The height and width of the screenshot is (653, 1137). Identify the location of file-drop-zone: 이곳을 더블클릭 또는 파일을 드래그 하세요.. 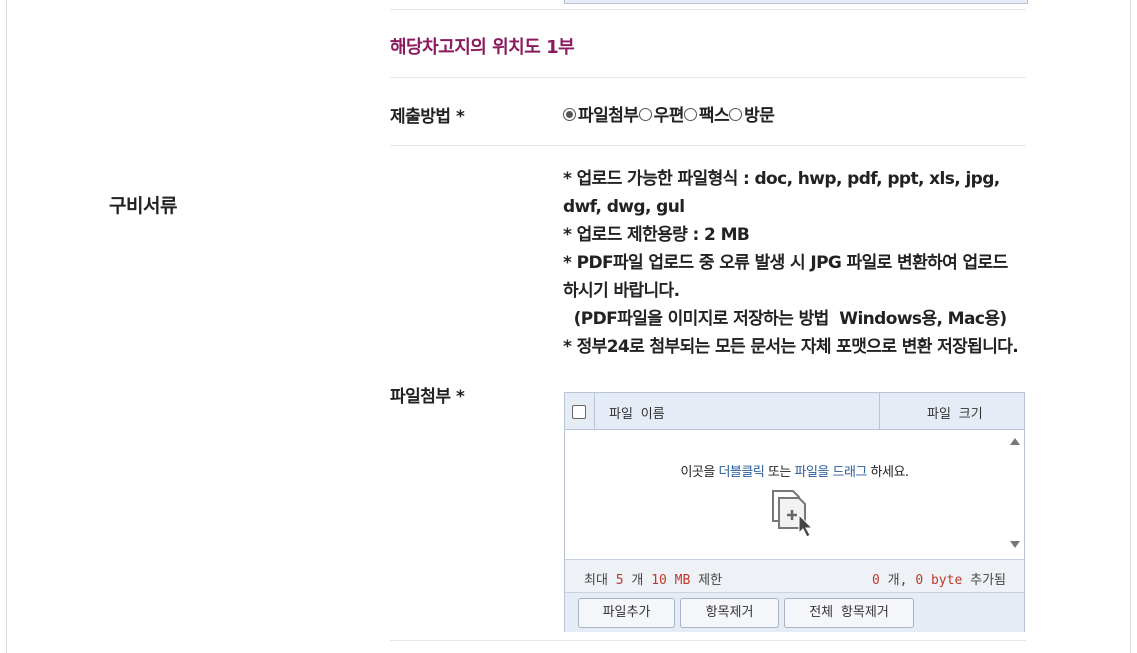
(794, 494).